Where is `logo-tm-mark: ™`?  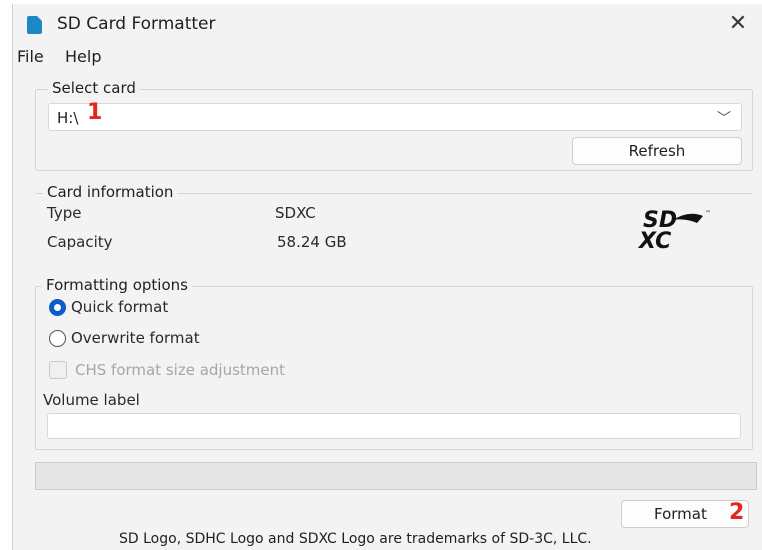
logo-tm-mark: ™ is located at coordinates (708, 213).